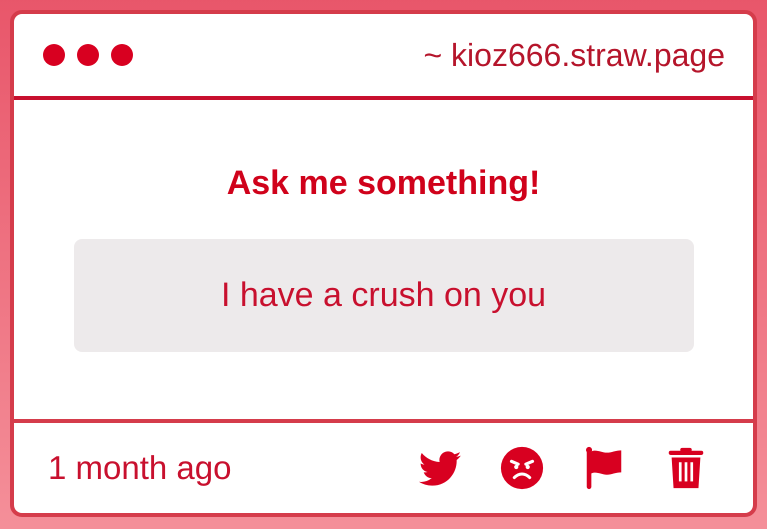 This screenshot has height=529, width=767. I want to click on timestamp: 1 month ago, so click(140, 468).